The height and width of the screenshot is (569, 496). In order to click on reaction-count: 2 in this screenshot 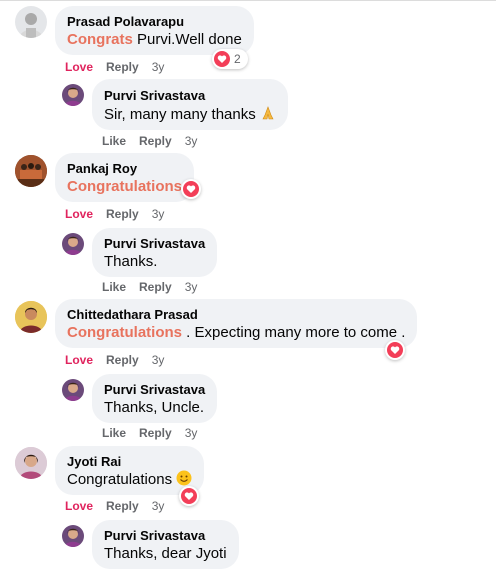, I will do `click(237, 59)`.